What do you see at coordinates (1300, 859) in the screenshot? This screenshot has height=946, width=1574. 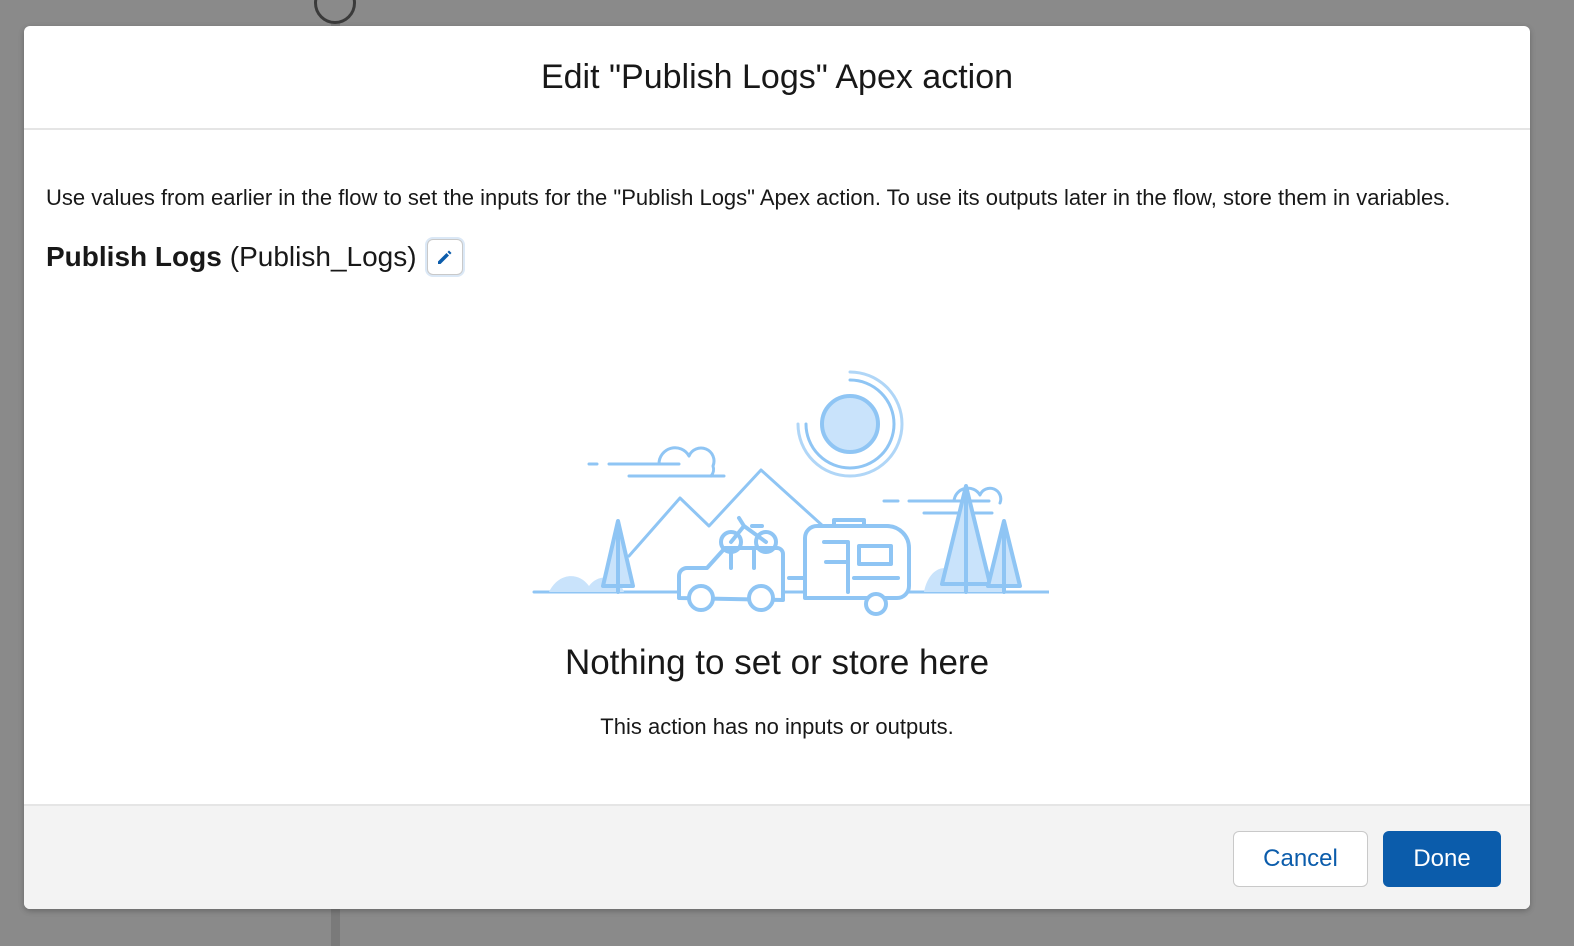 I see `cancel-button: Cancel` at bounding box center [1300, 859].